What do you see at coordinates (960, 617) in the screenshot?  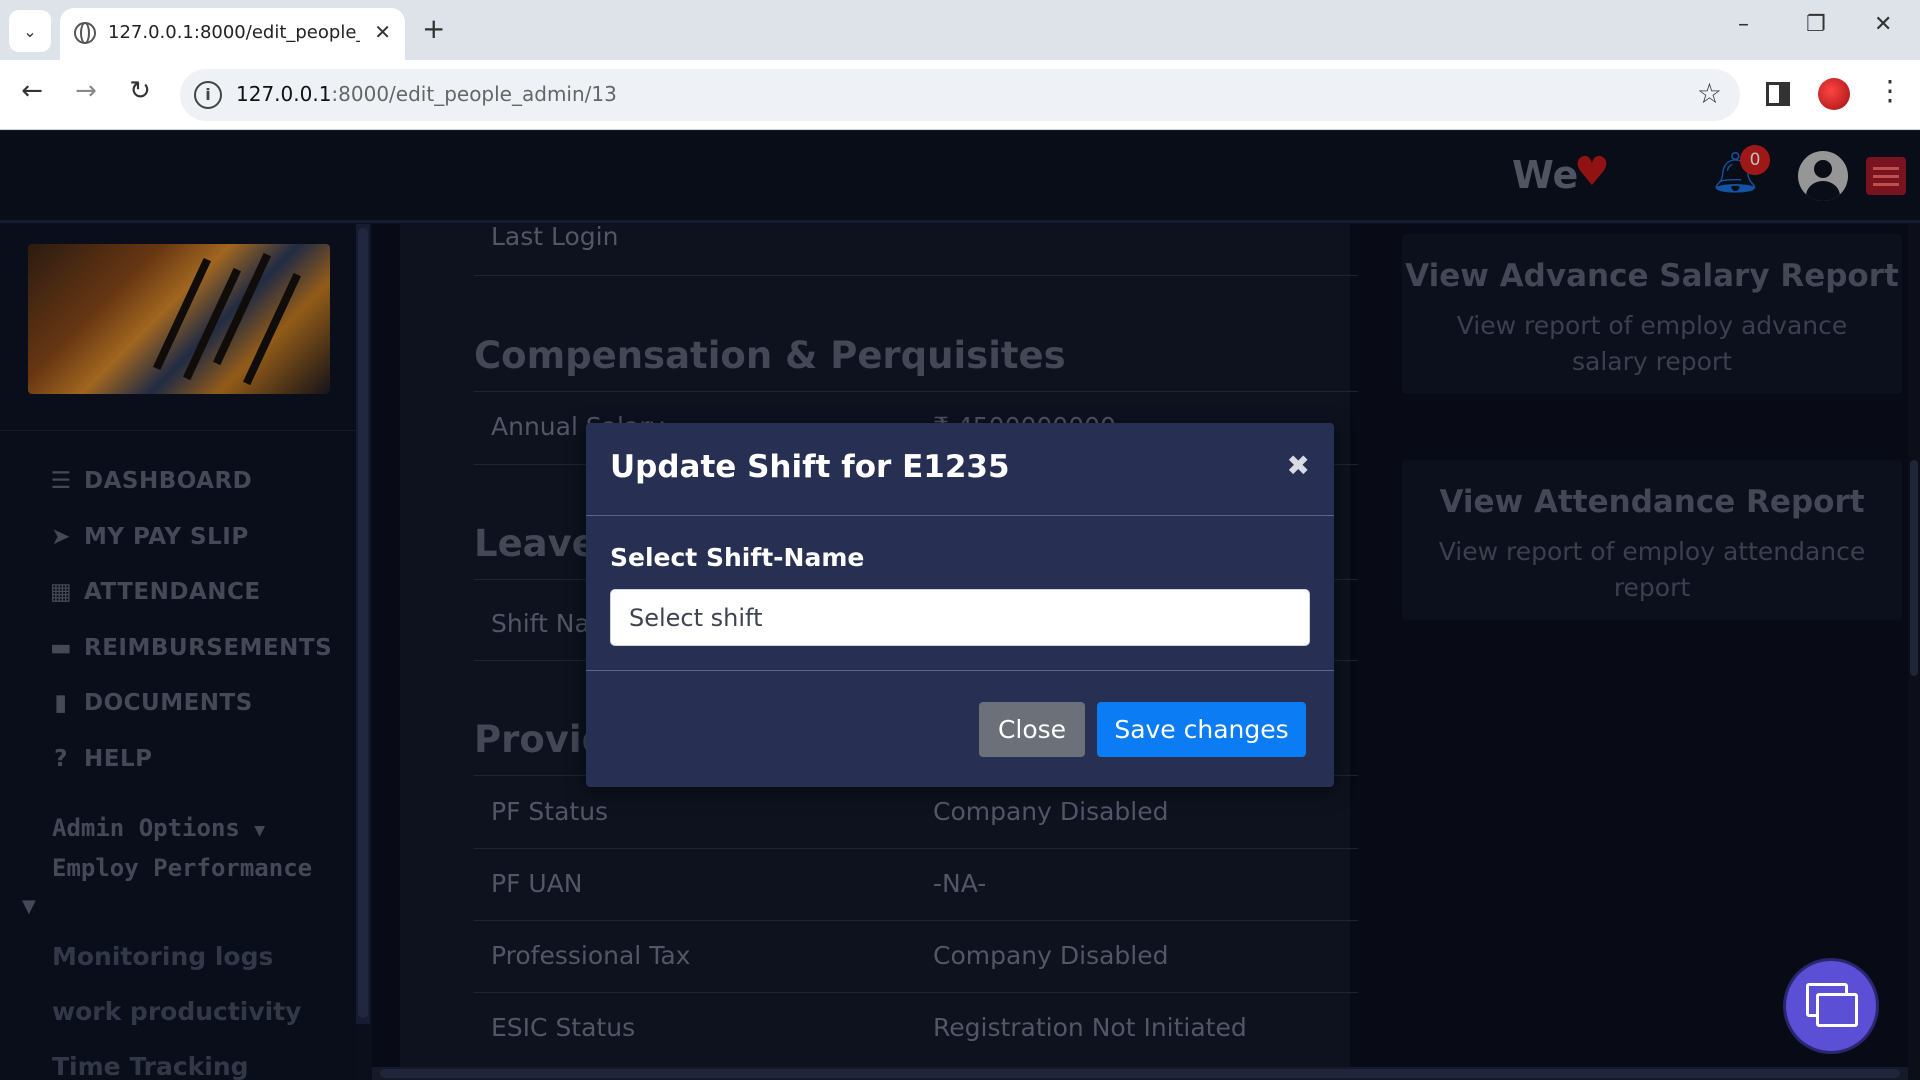 I see `shift-select: Select shift` at bounding box center [960, 617].